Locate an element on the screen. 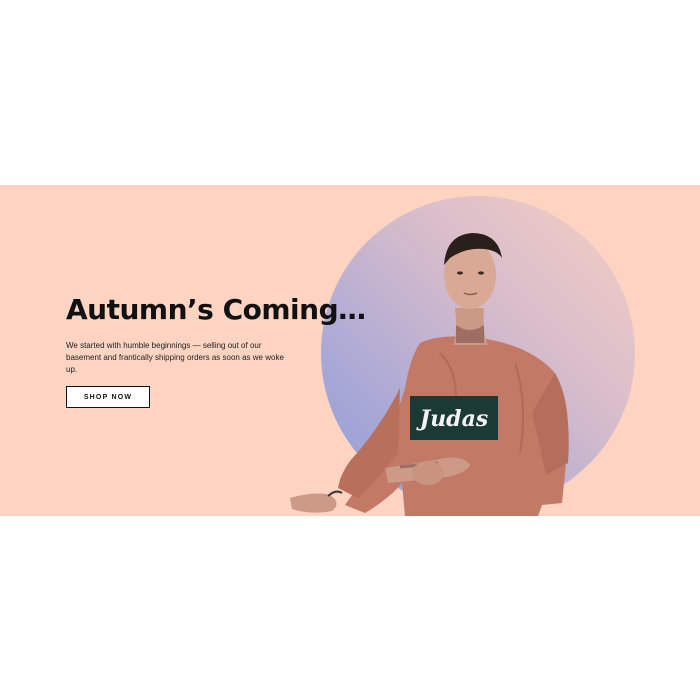 The image size is (700, 700). shop-now-button: SHOP NOW is located at coordinates (108, 397).